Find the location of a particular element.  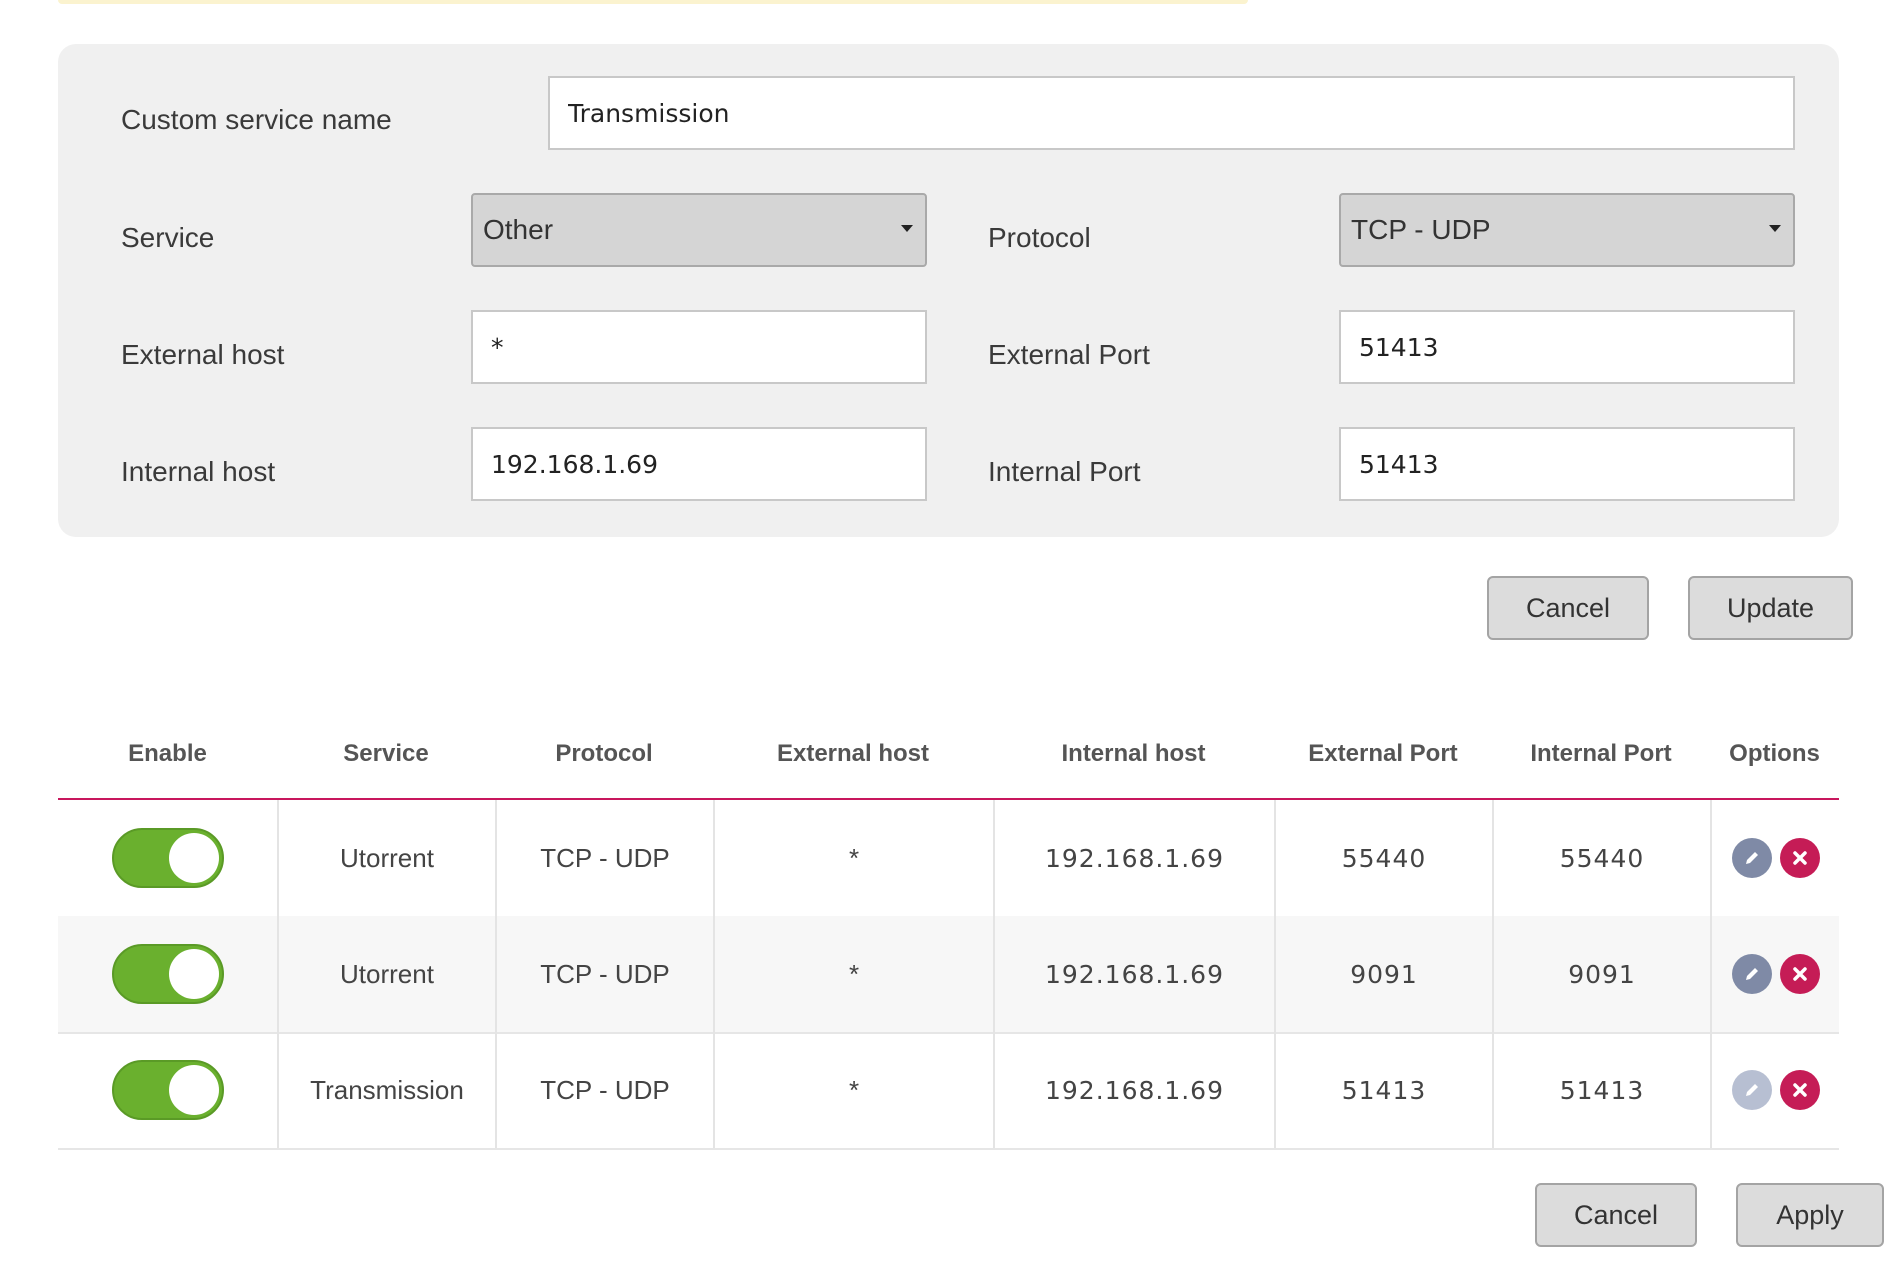

update-button: Update is located at coordinates (1770, 608).